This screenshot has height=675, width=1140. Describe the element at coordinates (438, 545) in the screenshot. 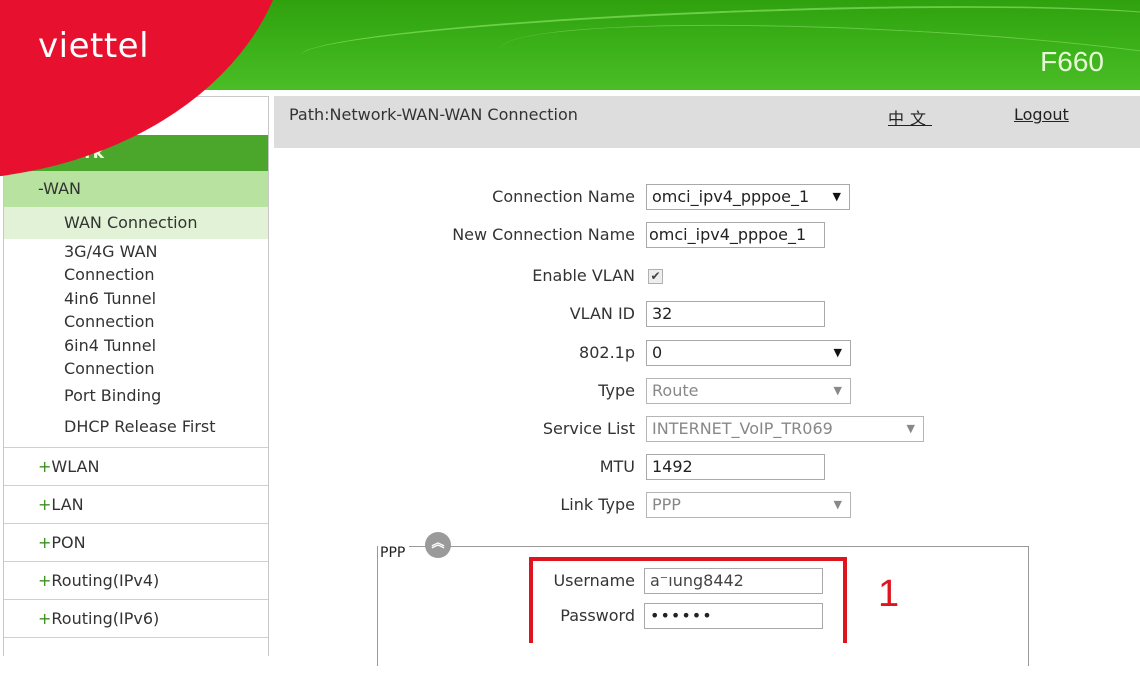

I see `collapse-chevron-up-icon: ︽` at that location.